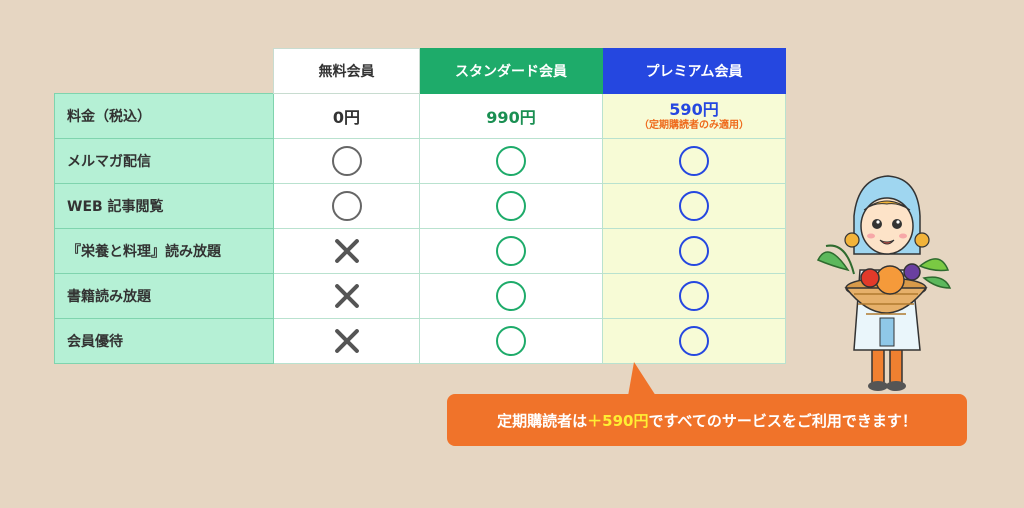 This screenshot has height=508, width=1024. I want to click on row-label: 書籍読み放題, so click(164, 295).